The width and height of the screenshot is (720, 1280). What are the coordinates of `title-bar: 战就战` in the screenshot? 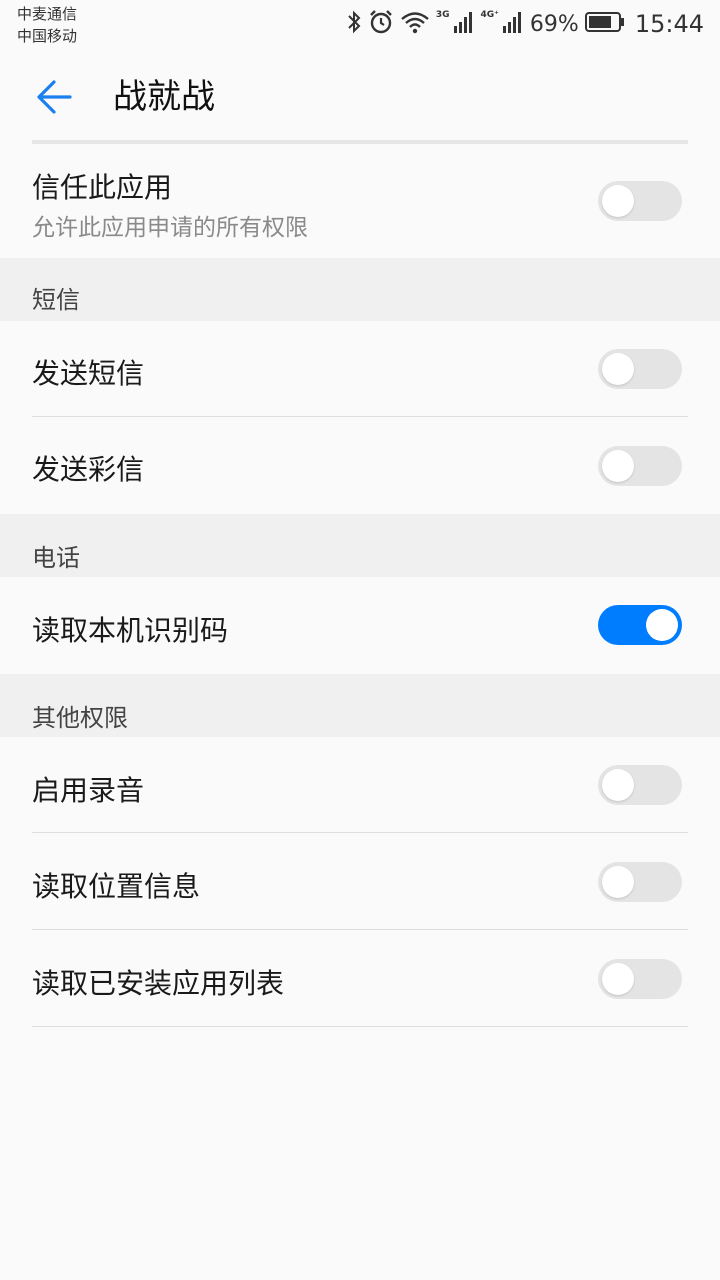 It's located at (360, 95).